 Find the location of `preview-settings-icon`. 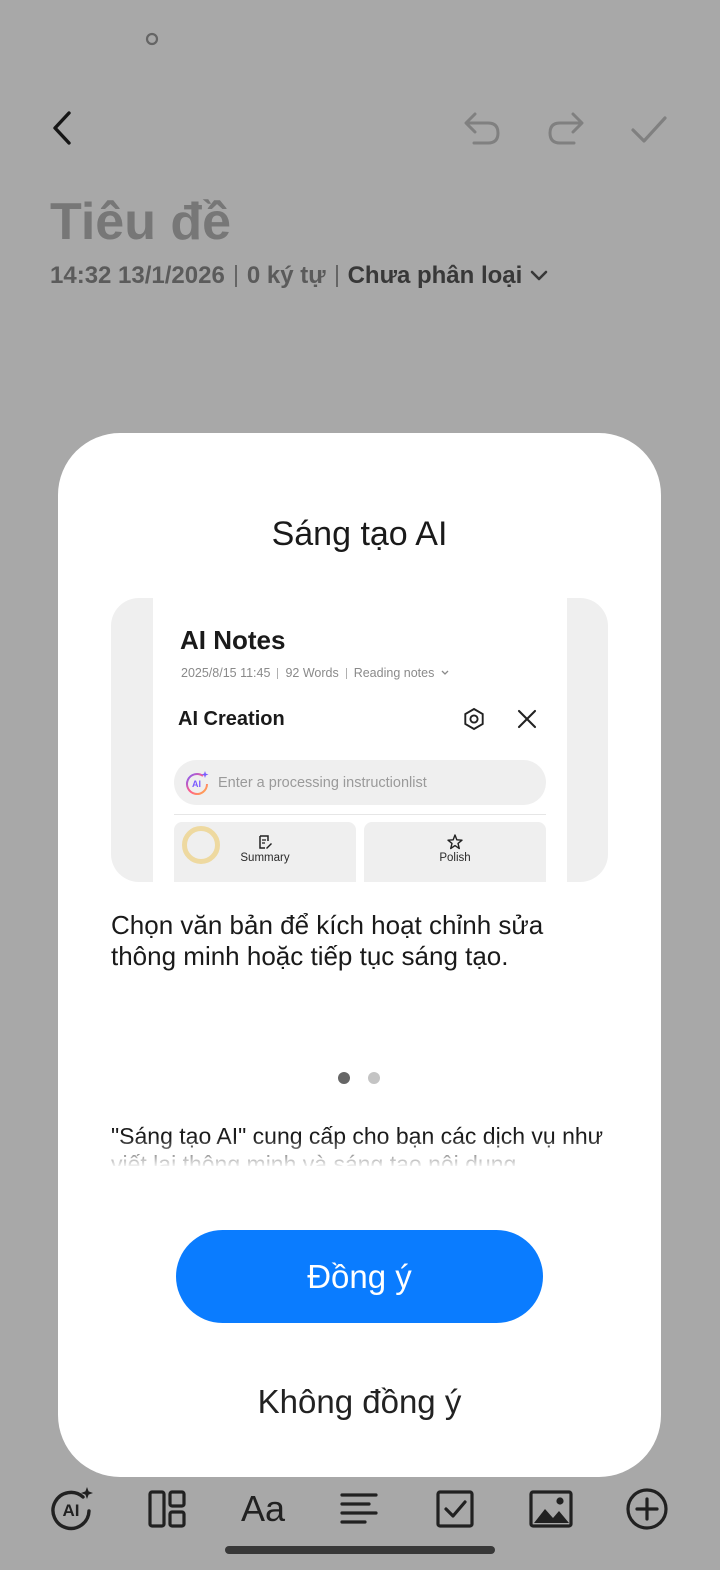

preview-settings-icon is located at coordinates (474, 719).